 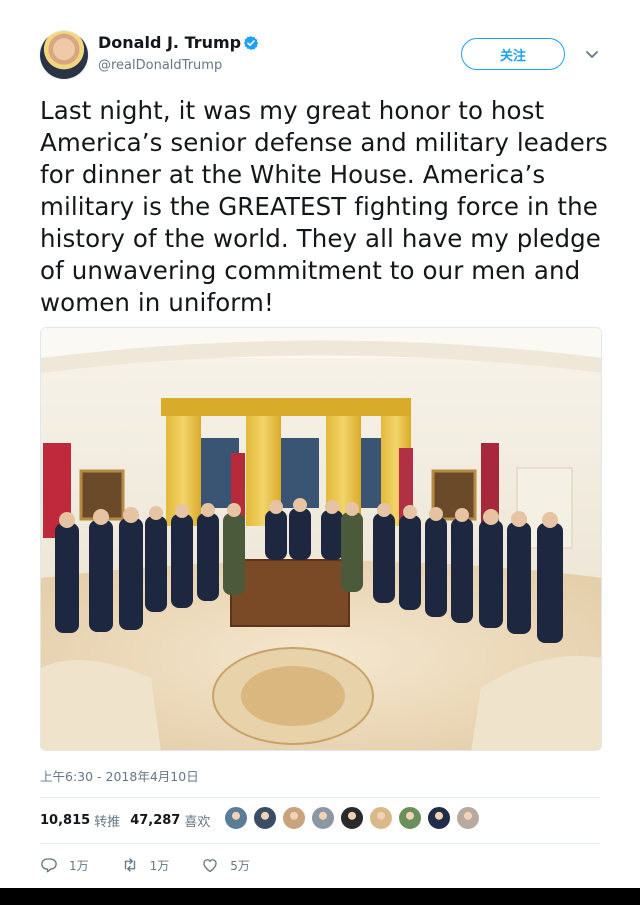 What do you see at coordinates (65, 820) in the screenshot?
I see `retweets-count: 10,815` at bounding box center [65, 820].